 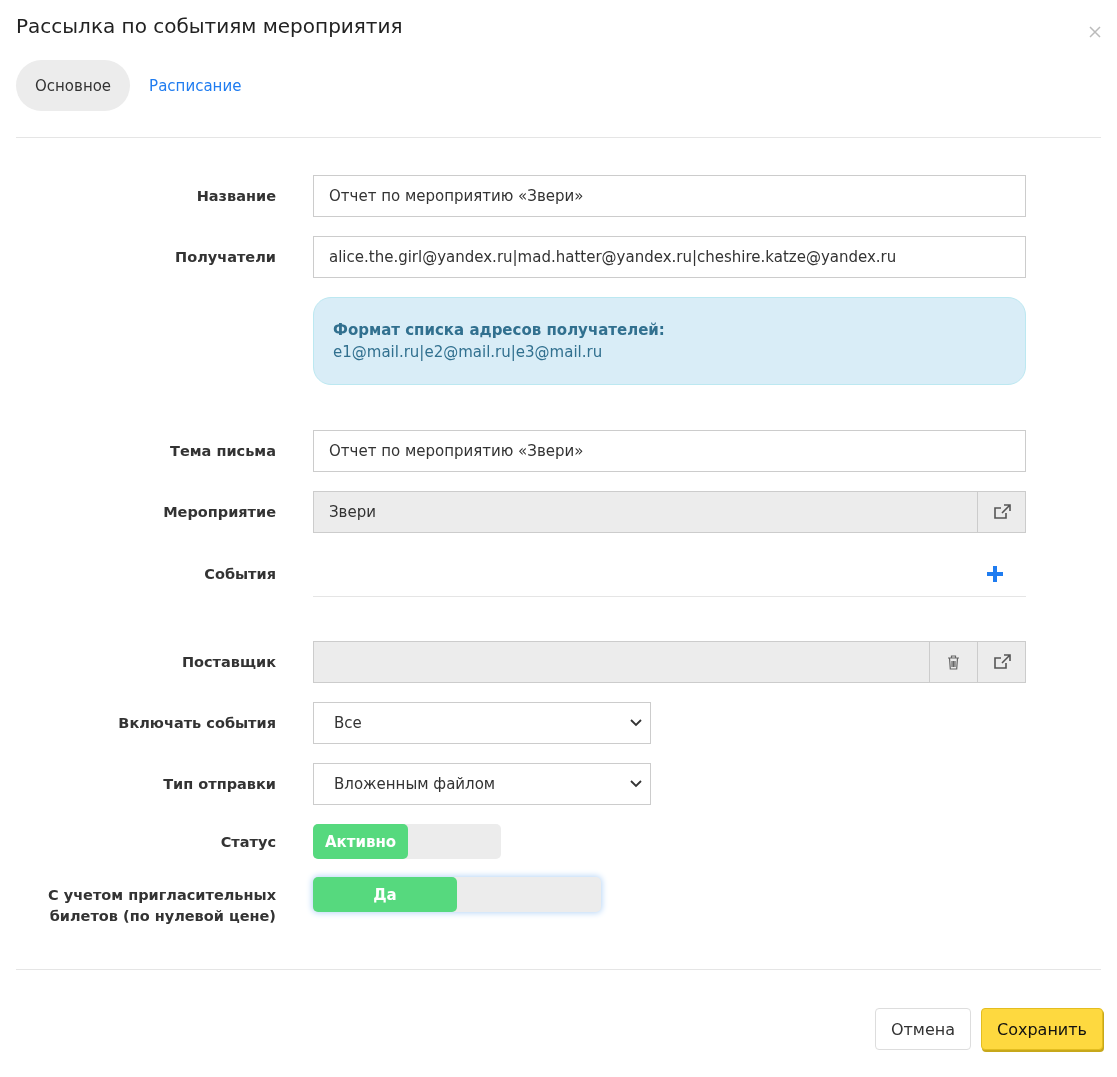 I want to click on save-button: Сохранить, so click(x=1042, y=1029).